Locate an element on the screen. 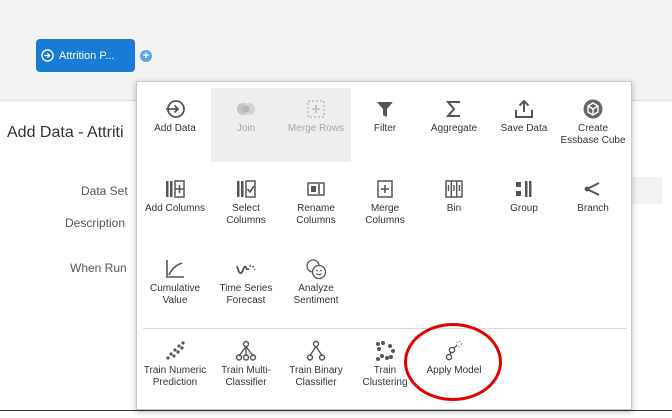  rename-columns-icon is located at coordinates (316, 189).